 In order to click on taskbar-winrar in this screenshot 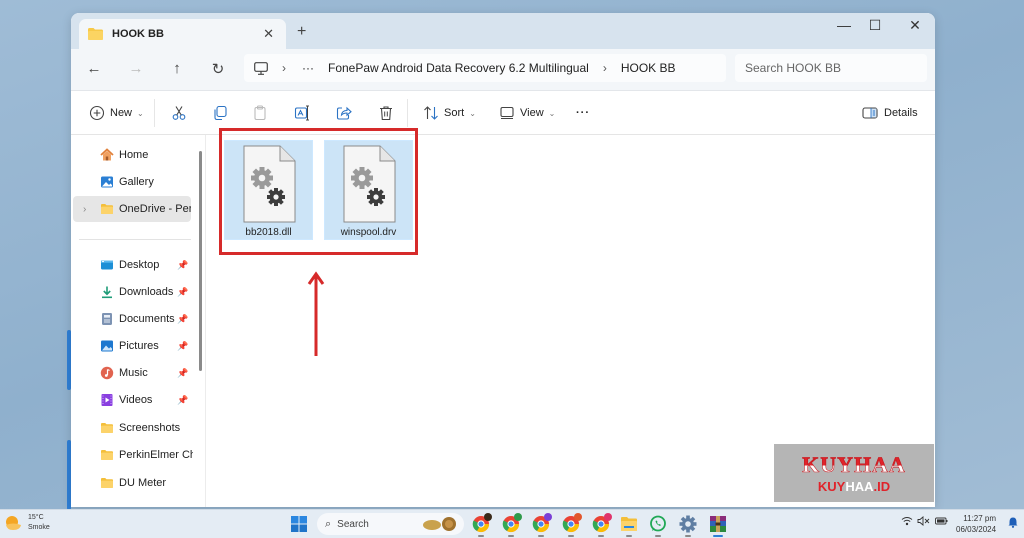, I will do `click(718, 525)`.